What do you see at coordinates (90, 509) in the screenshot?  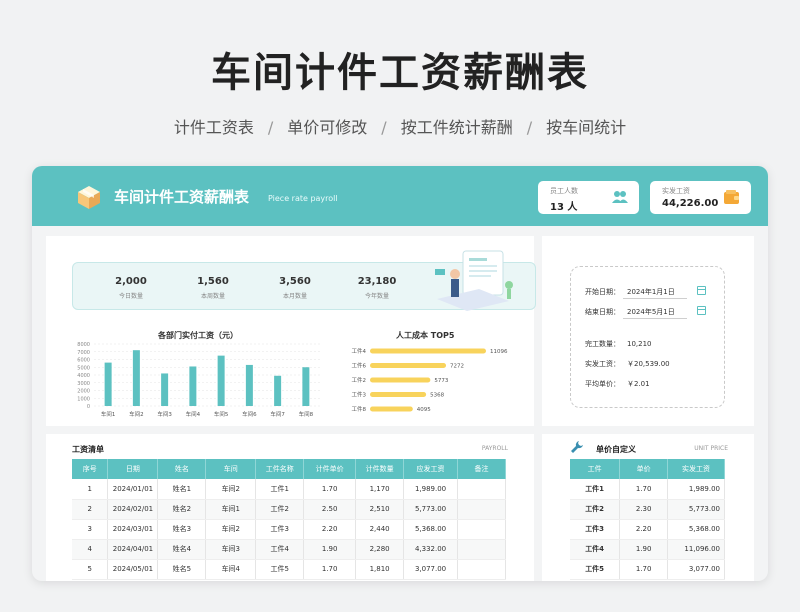 I see `cell-index: 2` at bounding box center [90, 509].